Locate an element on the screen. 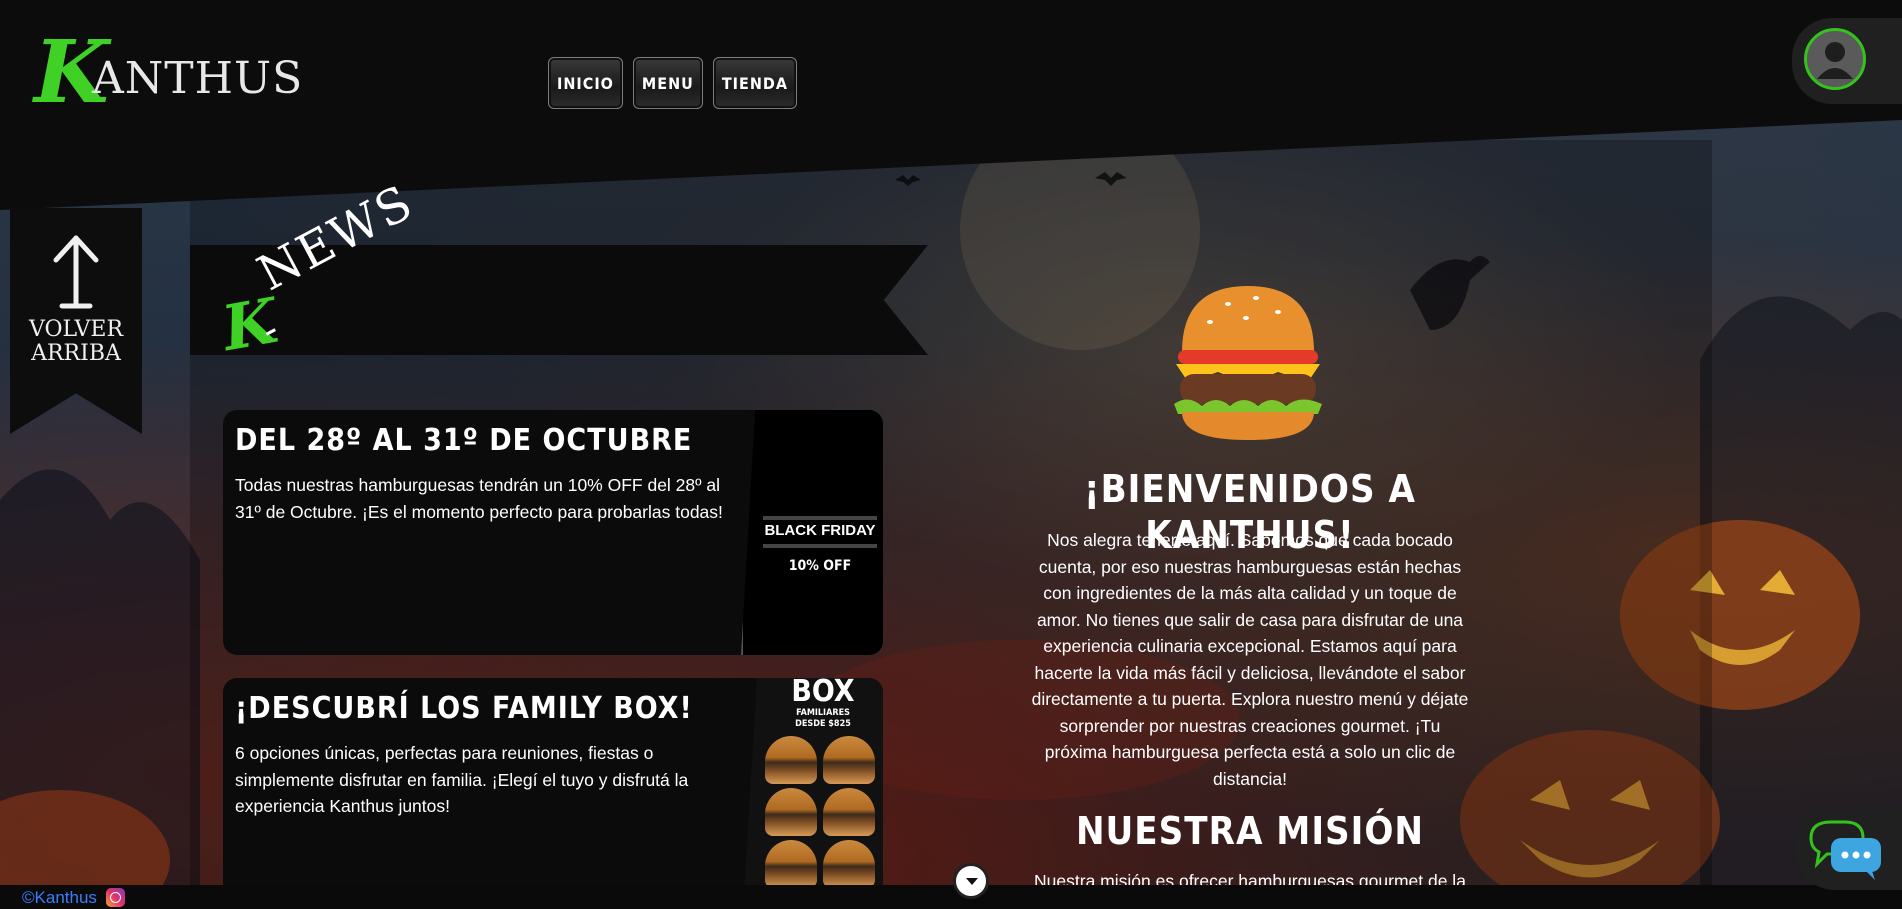 This screenshot has width=1902, height=909. nav-tienda-button: TIENDA is located at coordinates (754, 83).